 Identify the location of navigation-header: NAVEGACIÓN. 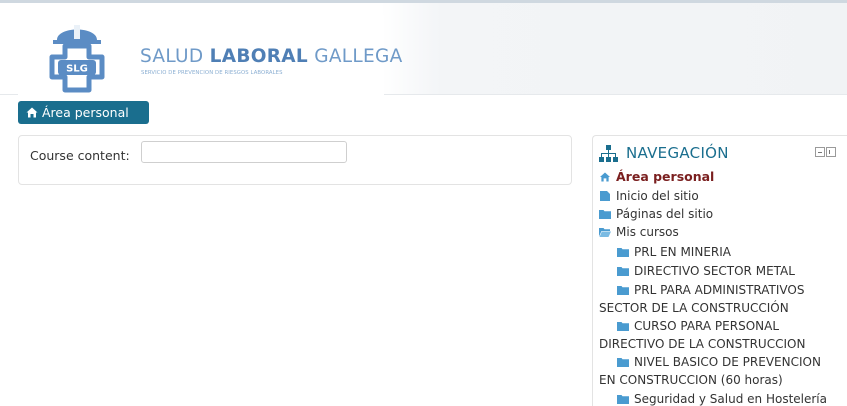
(719, 155).